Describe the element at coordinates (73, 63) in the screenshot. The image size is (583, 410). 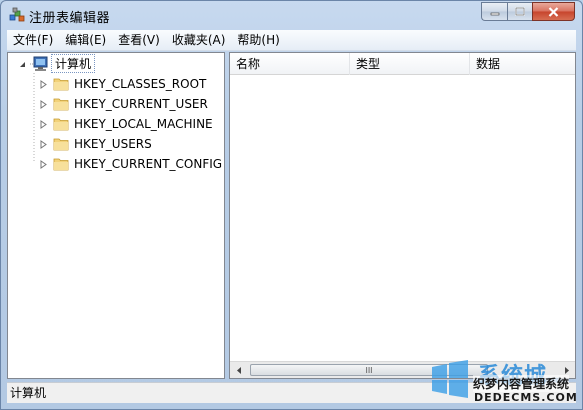
I see `tree-root-label: 计算机` at that location.